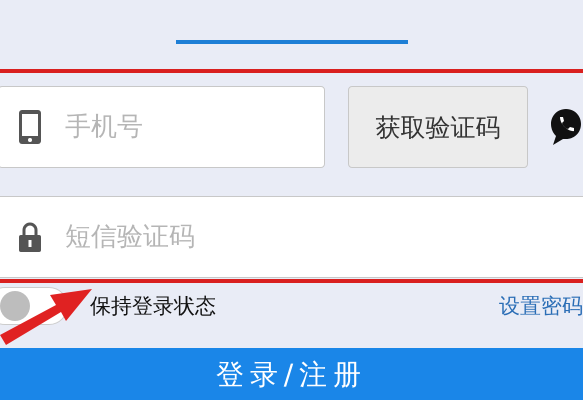  Describe the element at coordinates (541, 306) in the screenshot. I see `set-password-link: 设置密码` at that location.